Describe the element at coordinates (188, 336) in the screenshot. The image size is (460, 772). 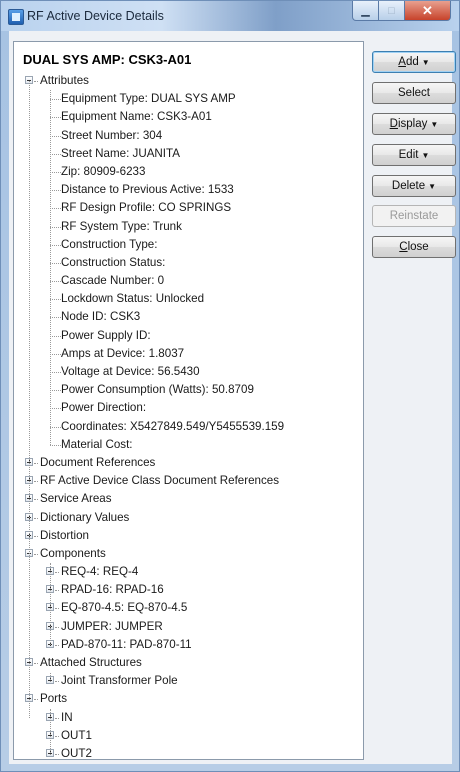
I see `tree-leaf: Power Supply ID:` at that location.